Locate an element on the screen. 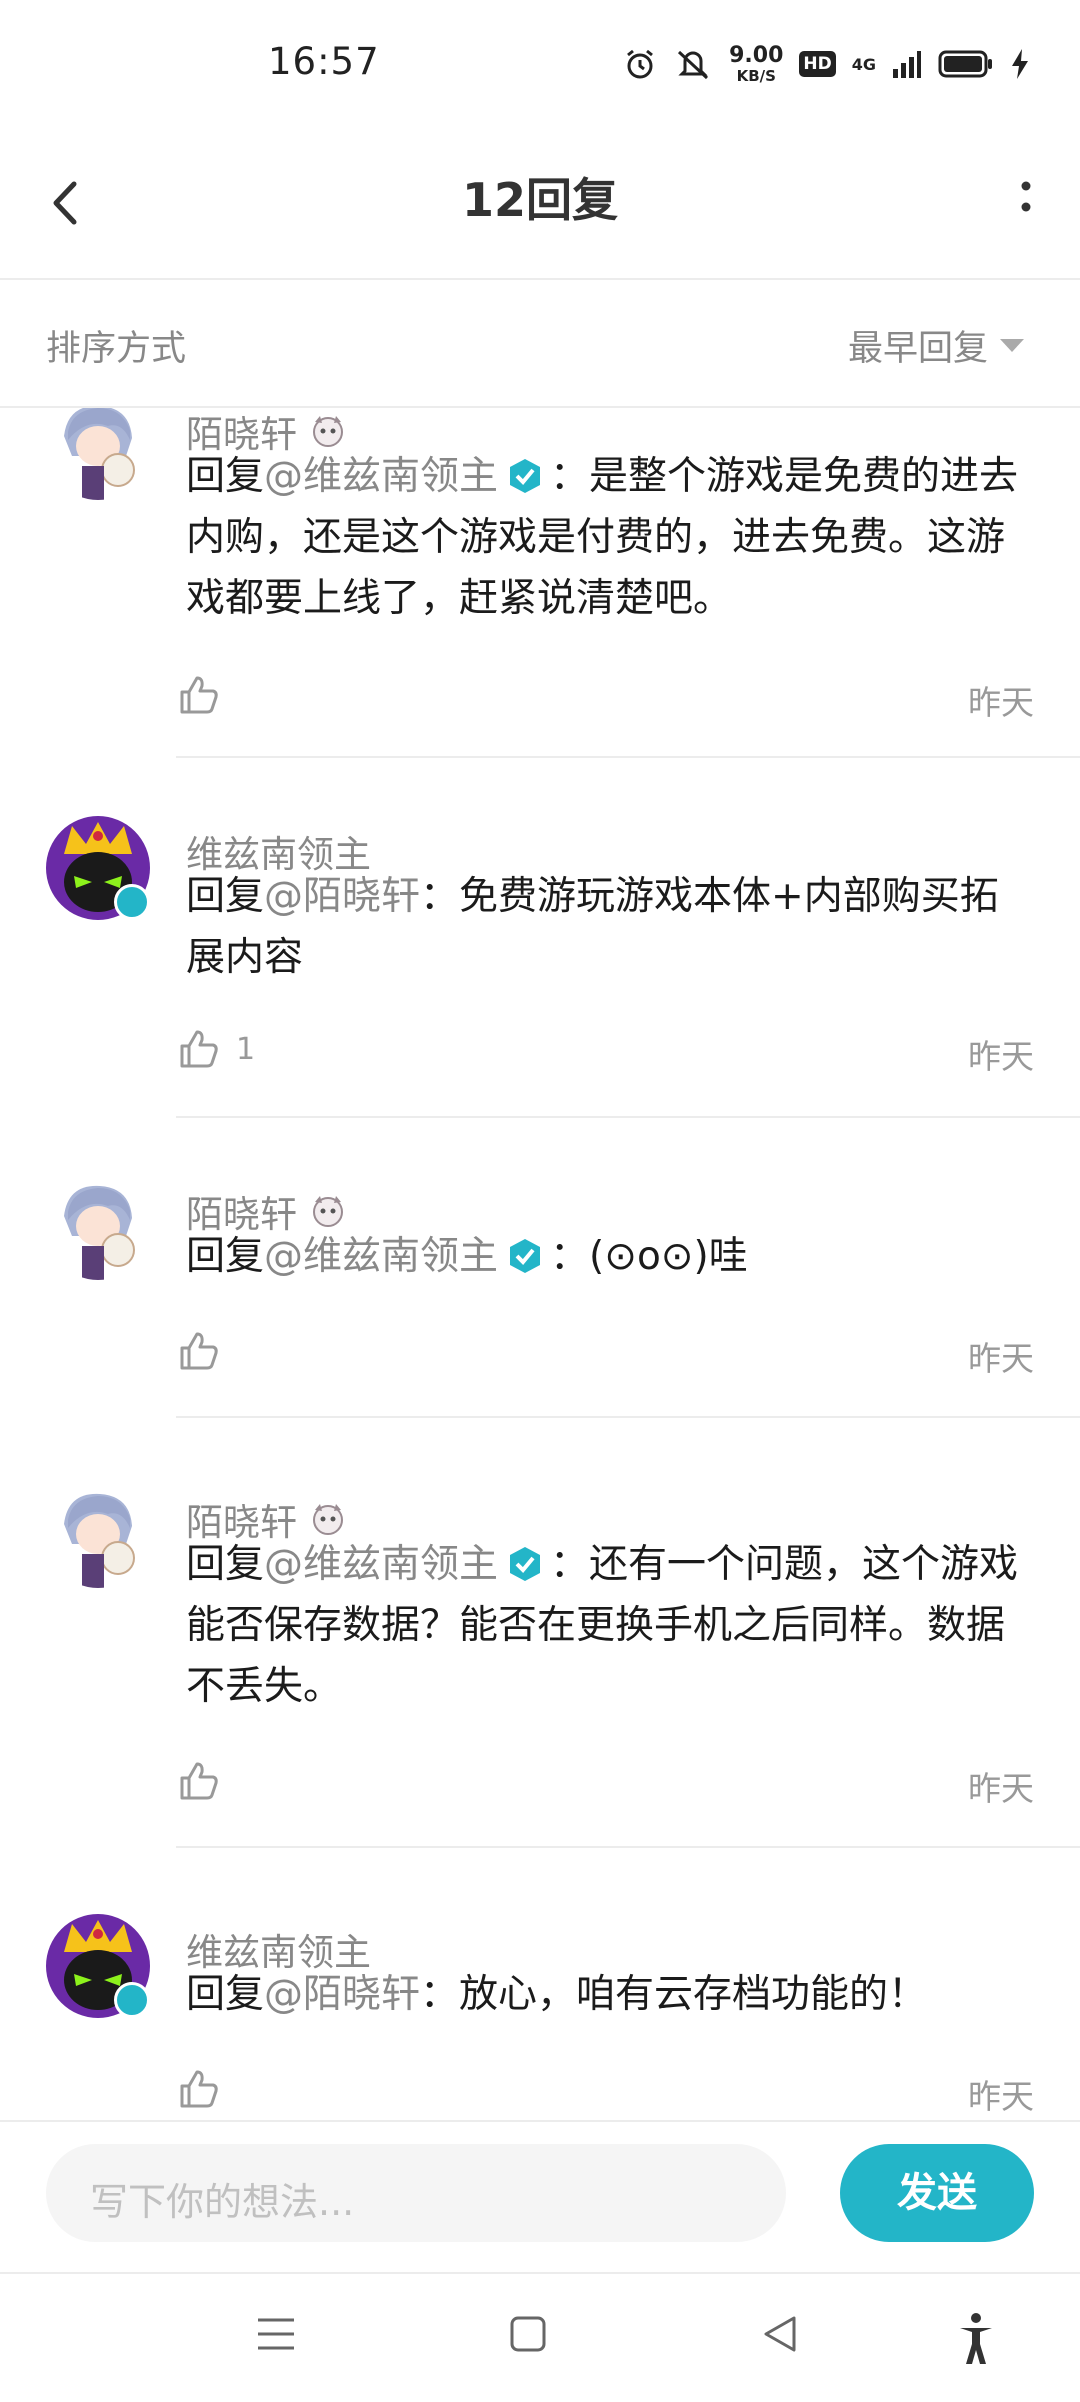  battery-icon is located at coordinates (965, 64).